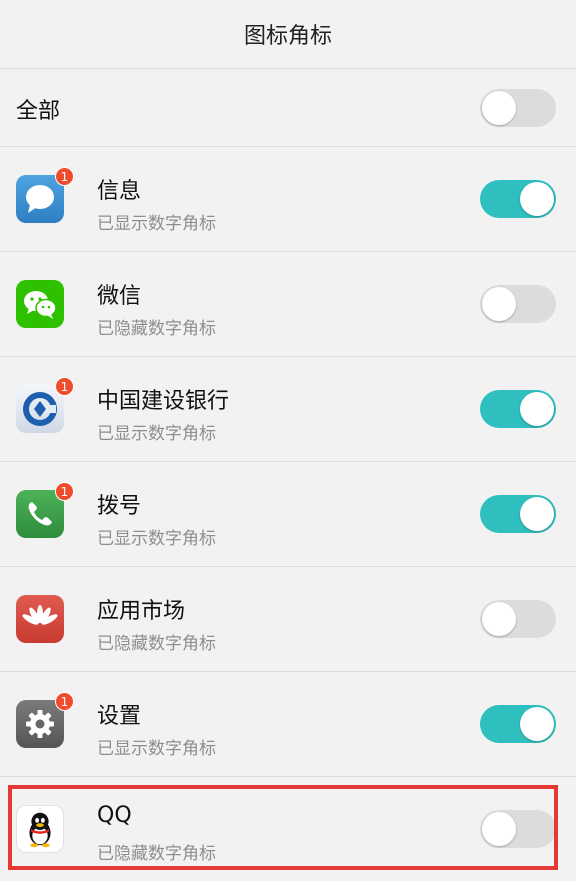 The image size is (576, 881). What do you see at coordinates (288, 724) in the screenshot?
I see `app-row-settings: 1 设置 已显示数字角标` at bounding box center [288, 724].